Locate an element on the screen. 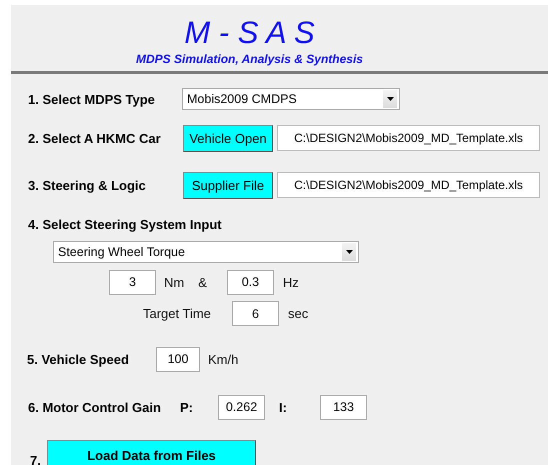 The height and width of the screenshot is (465, 548). steering-input-label: 4. Select Steering System Input is located at coordinates (125, 224).